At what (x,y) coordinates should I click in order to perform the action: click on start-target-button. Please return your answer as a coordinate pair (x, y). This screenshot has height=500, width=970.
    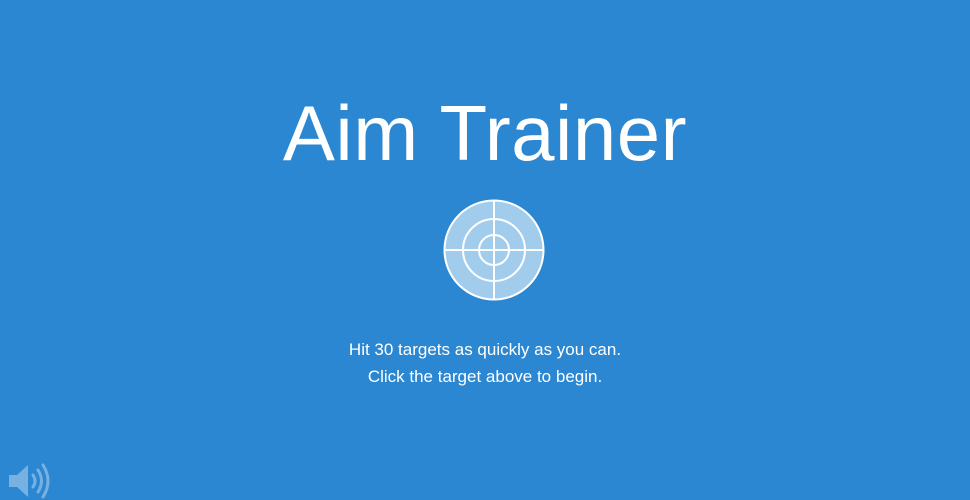
    Looking at the image, I should click on (494, 250).